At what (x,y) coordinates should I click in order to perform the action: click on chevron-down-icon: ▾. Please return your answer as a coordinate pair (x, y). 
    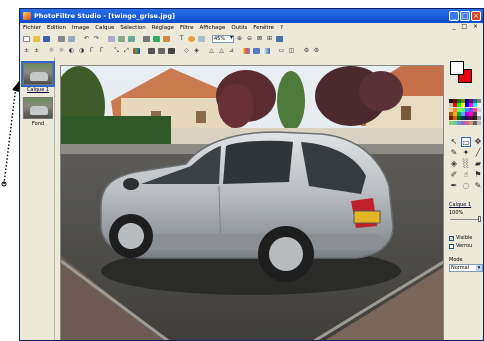
    Looking at the image, I should click on (479, 268).